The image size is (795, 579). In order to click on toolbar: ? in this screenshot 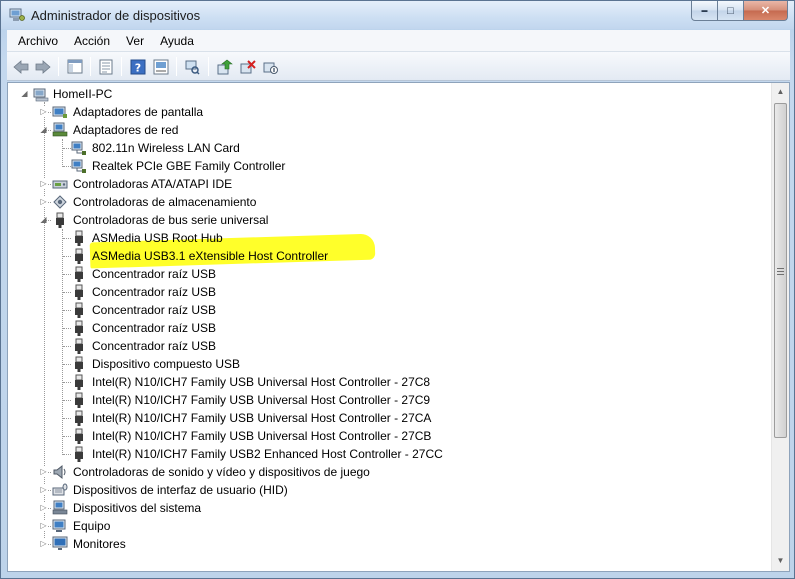, I will do `click(398, 66)`.